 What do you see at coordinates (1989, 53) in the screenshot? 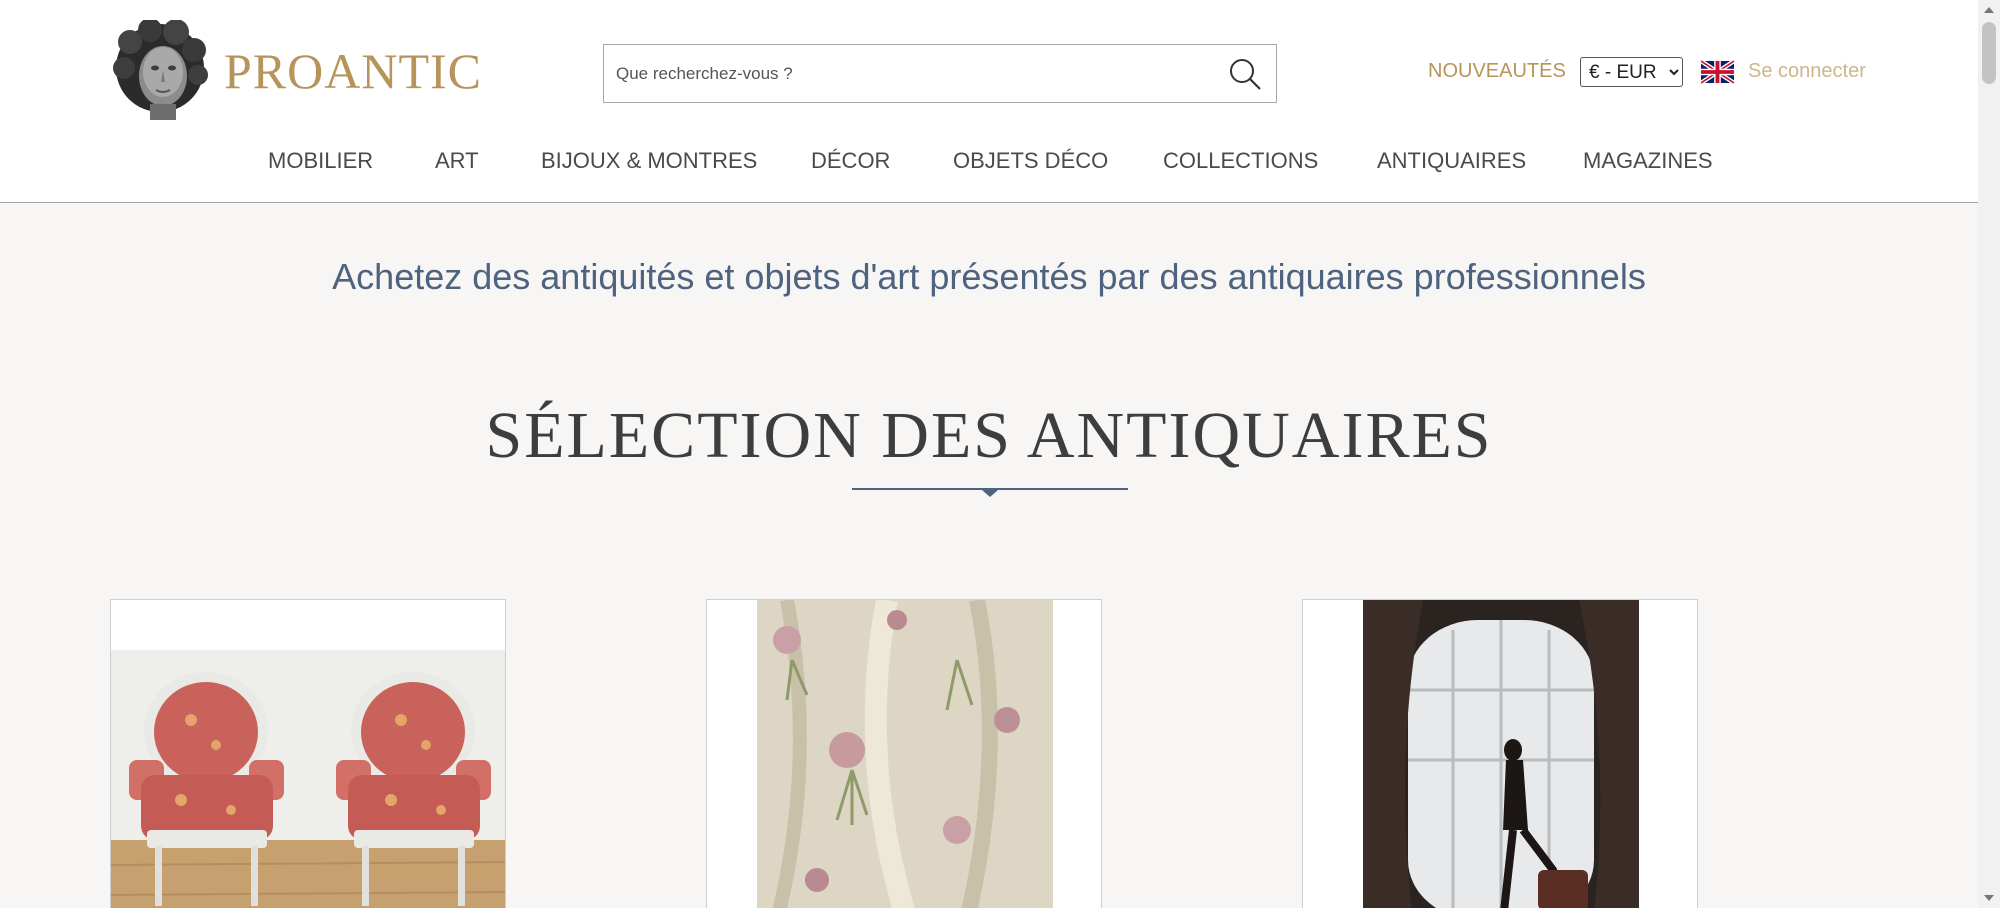
I see `scroll-thumb` at bounding box center [1989, 53].